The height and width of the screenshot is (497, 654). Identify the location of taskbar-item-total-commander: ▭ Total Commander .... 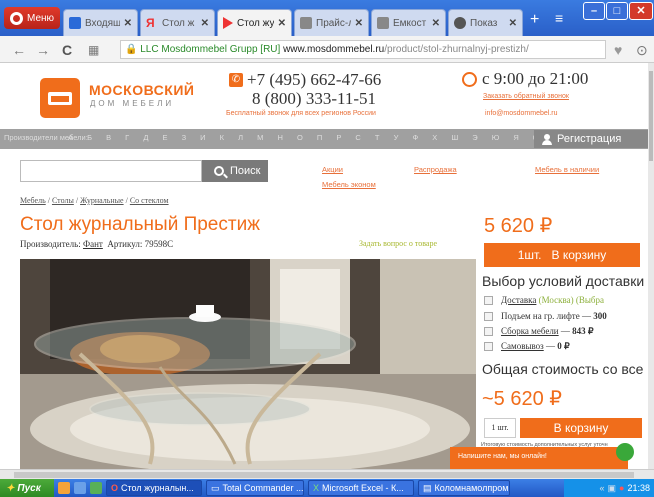
(255, 488).